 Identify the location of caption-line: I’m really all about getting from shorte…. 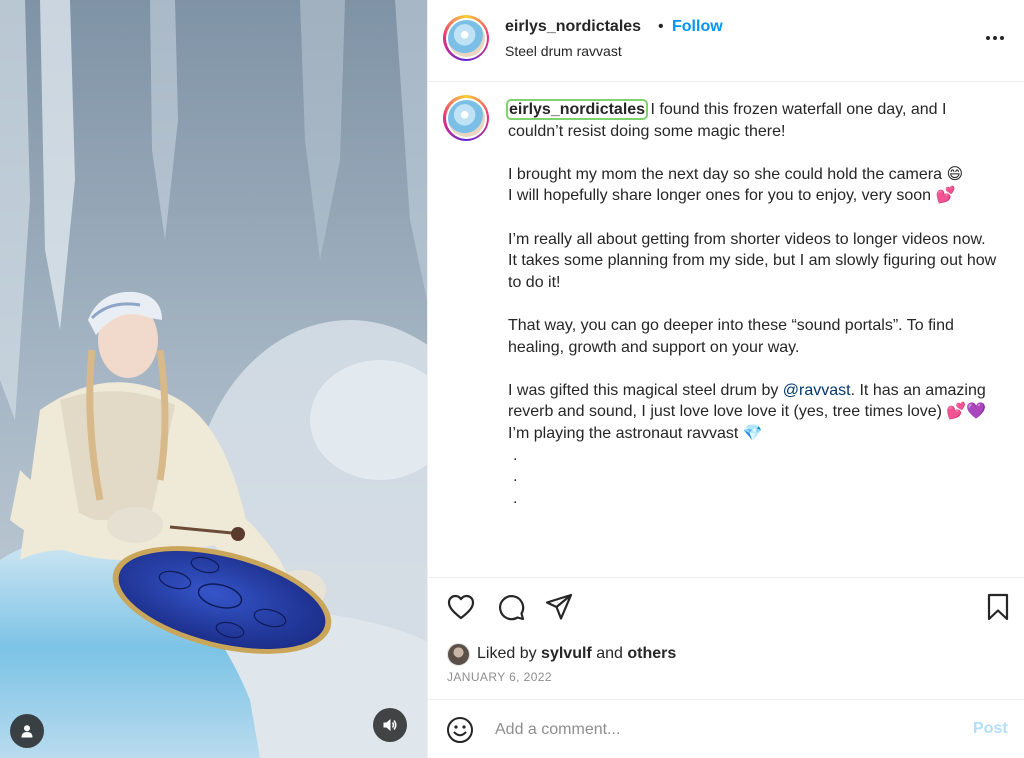
(747, 239).